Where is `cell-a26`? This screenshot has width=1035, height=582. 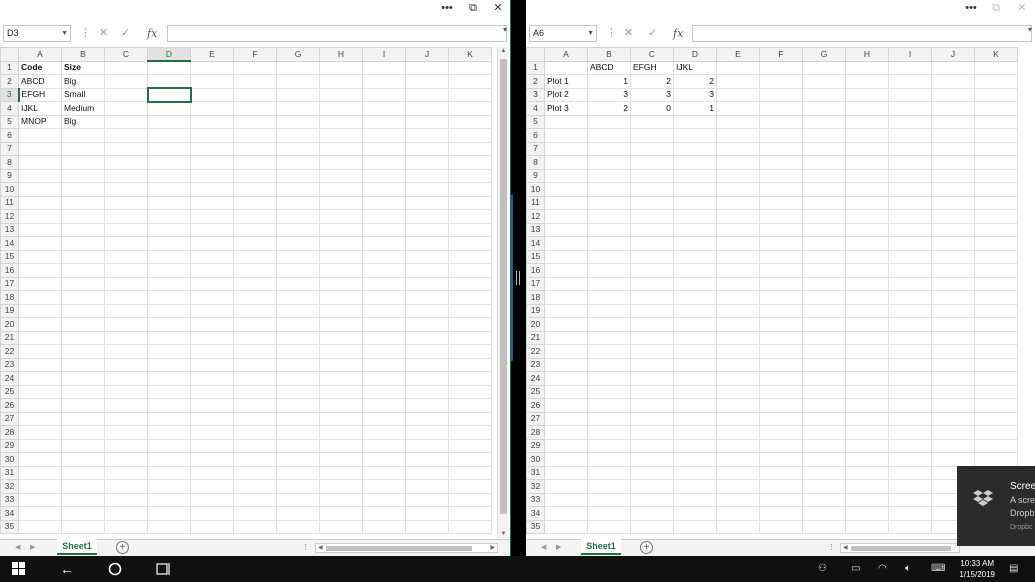 cell-a26 is located at coordinates (40, 405).